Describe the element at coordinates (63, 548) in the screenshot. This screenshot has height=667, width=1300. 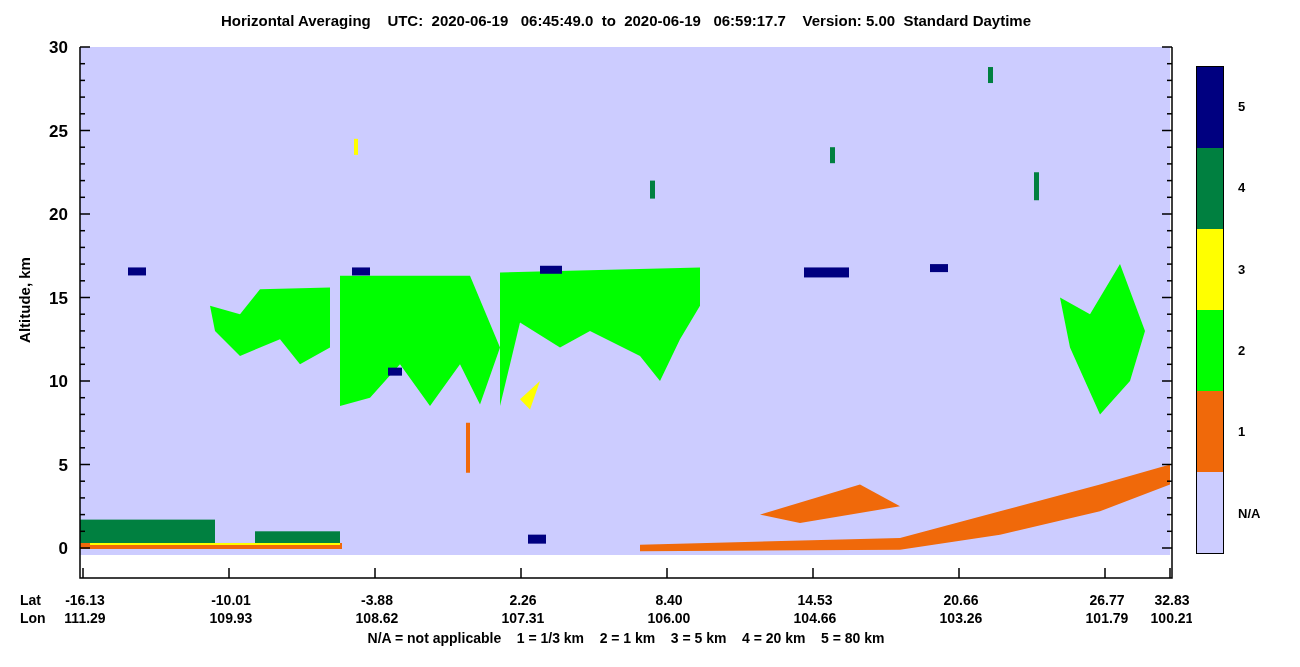
I see `tick-label: 0` at that location.